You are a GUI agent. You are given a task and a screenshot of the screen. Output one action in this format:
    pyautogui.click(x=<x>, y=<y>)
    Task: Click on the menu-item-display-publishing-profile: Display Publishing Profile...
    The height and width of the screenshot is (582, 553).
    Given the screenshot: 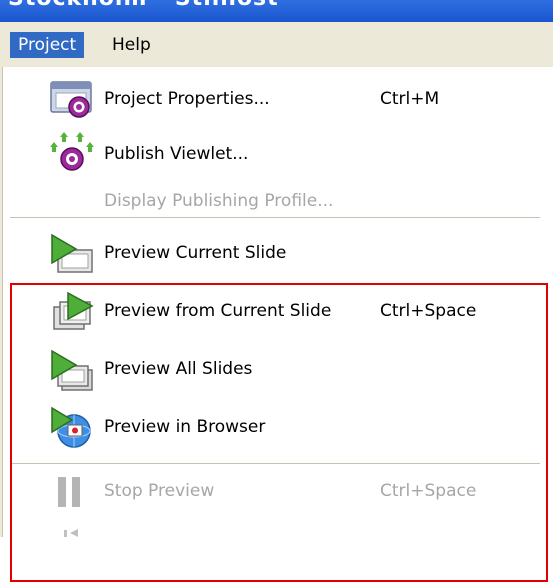 What is the action you would take?
    pyautogui.click(x=276, y=204)
    